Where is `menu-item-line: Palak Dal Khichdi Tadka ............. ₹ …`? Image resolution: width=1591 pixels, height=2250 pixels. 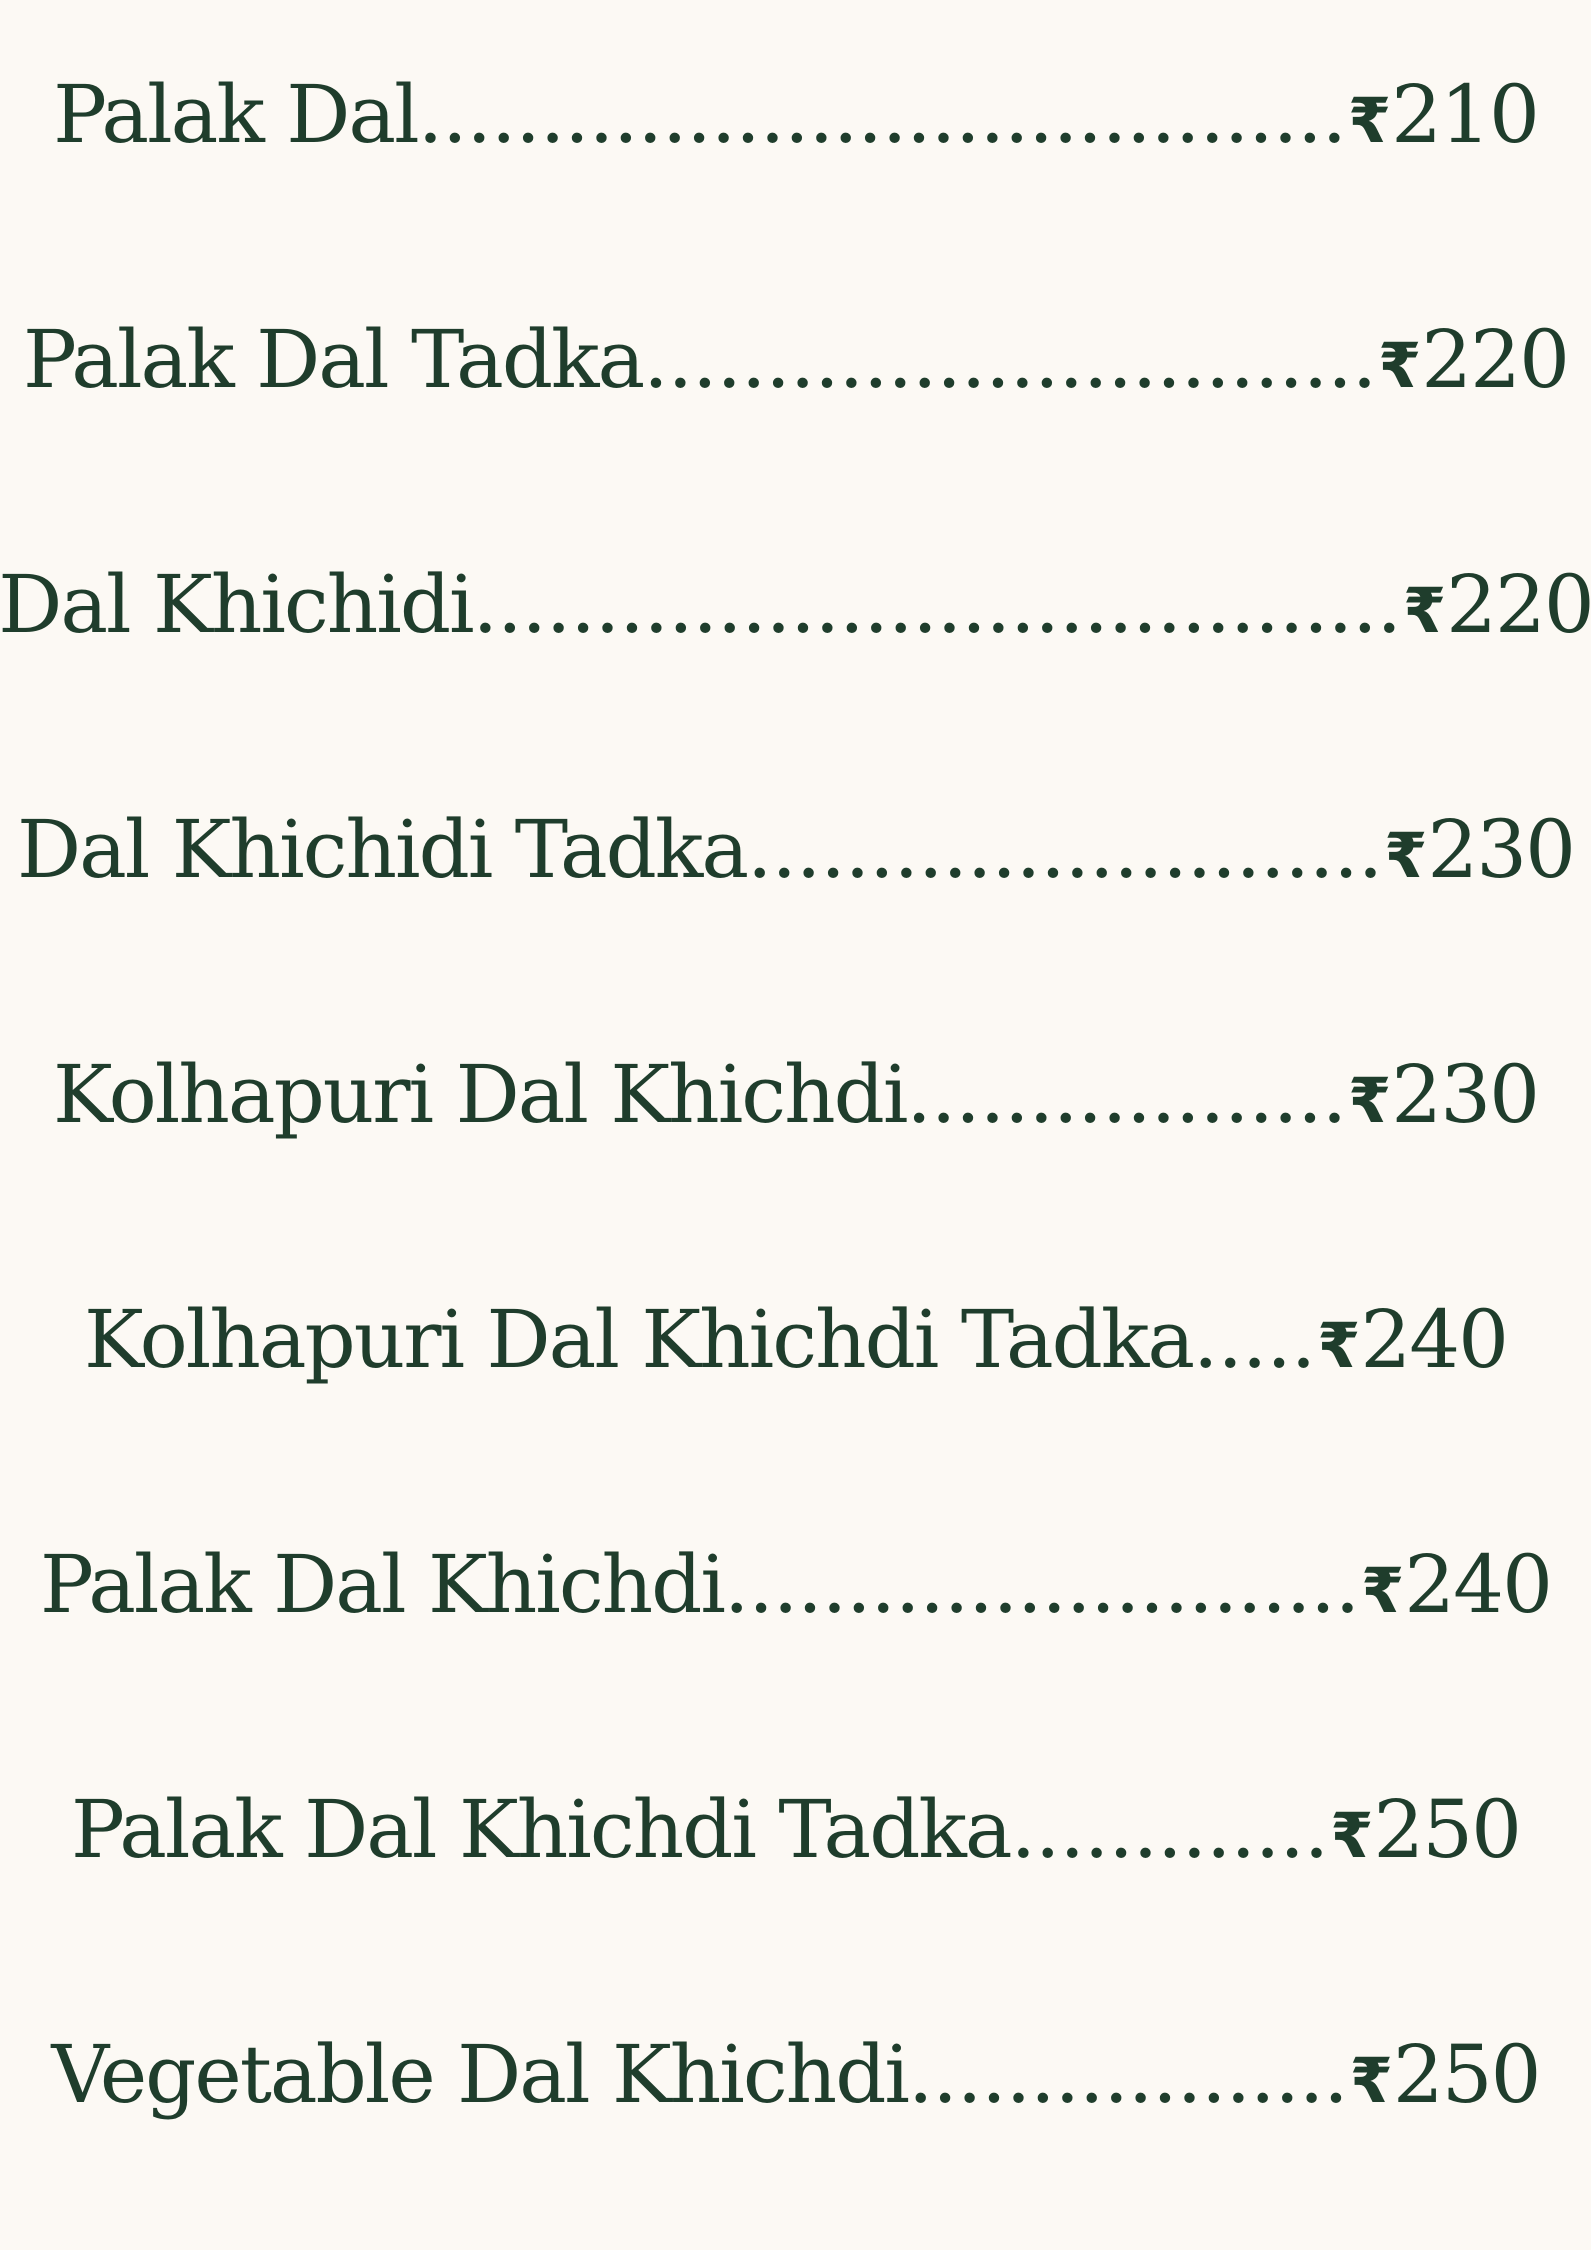 menu-item-line: Palak Dal Khichdi Tadka ............. ₹ … is located at coordinates (796, 1829).